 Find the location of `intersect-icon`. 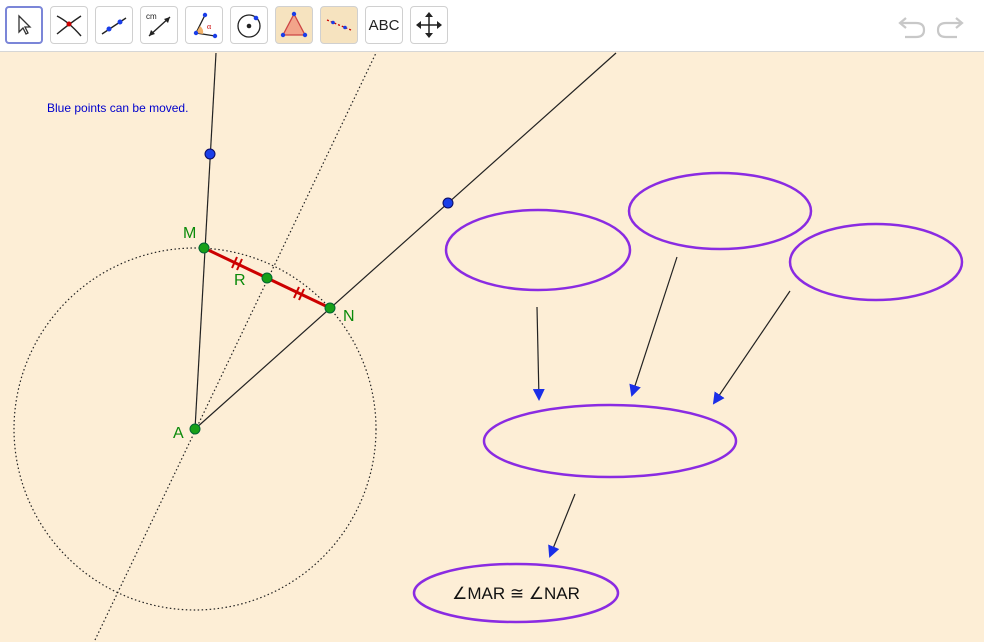

intersect-icon is located at coordinates (69, 26).